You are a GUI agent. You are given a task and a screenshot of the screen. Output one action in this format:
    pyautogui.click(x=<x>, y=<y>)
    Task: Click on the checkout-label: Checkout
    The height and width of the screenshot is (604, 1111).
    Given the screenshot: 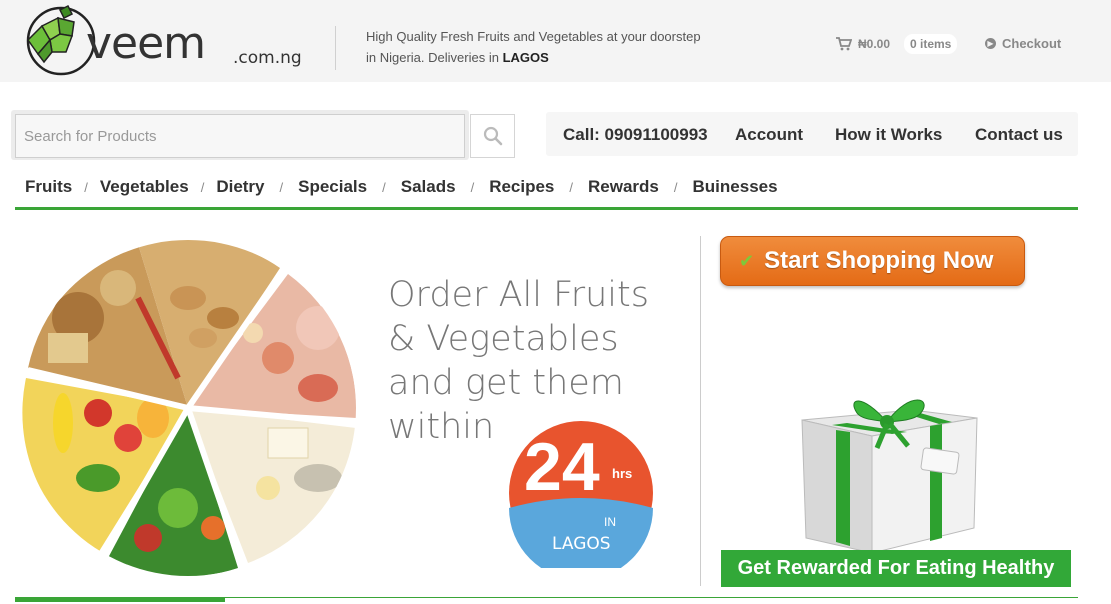 What is the action you would take?
    pyautogui.click(x=1032, y=43)
    